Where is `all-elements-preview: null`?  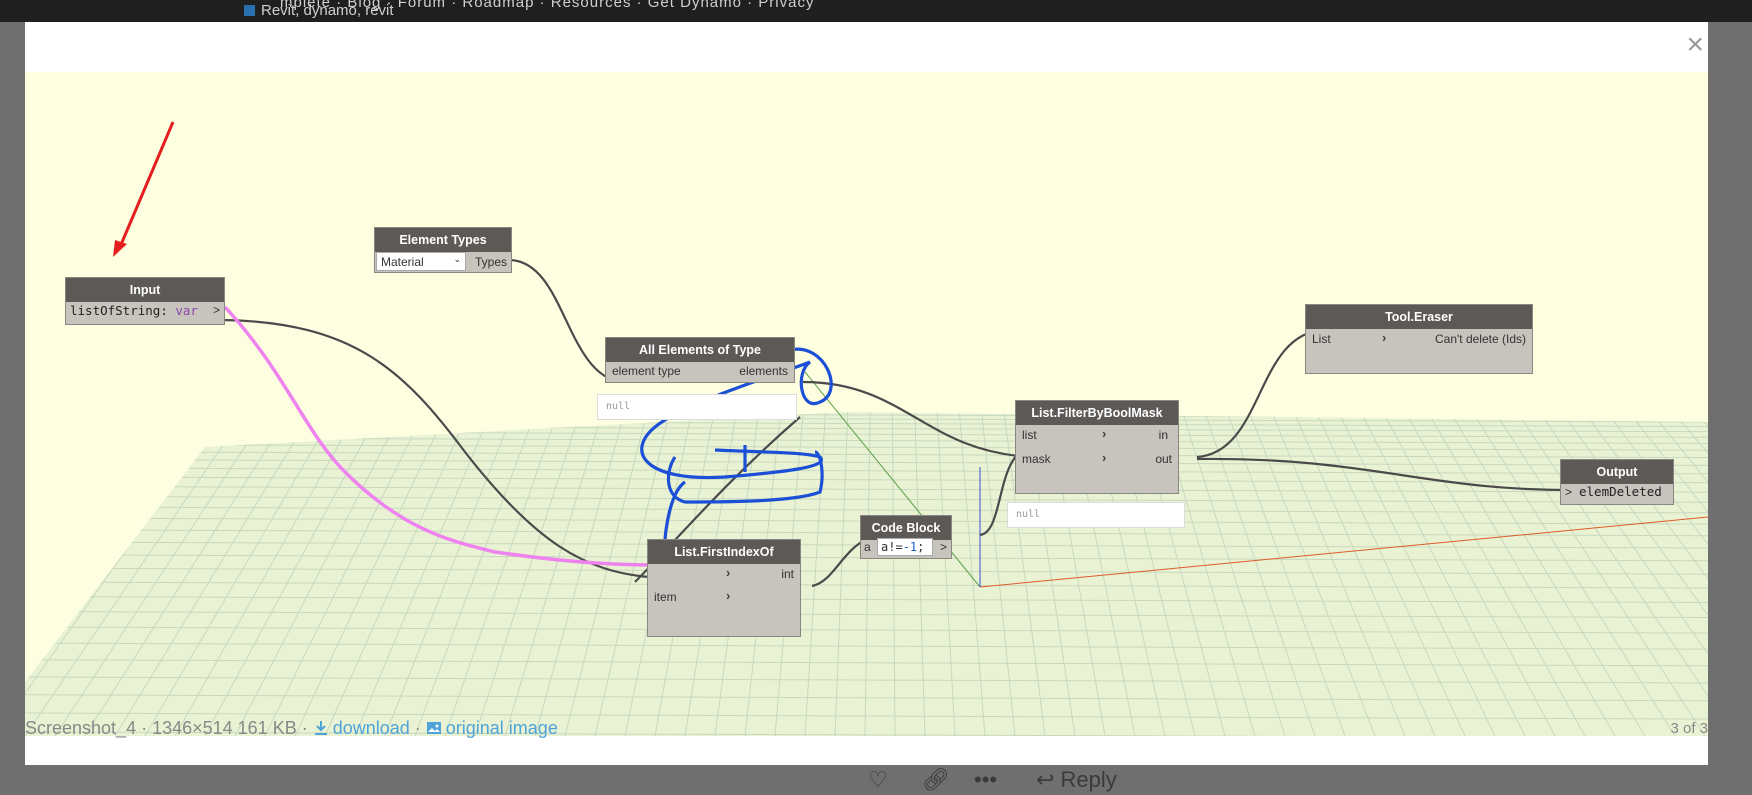
all-elements-preview: null is located at coordinates (697, 407).